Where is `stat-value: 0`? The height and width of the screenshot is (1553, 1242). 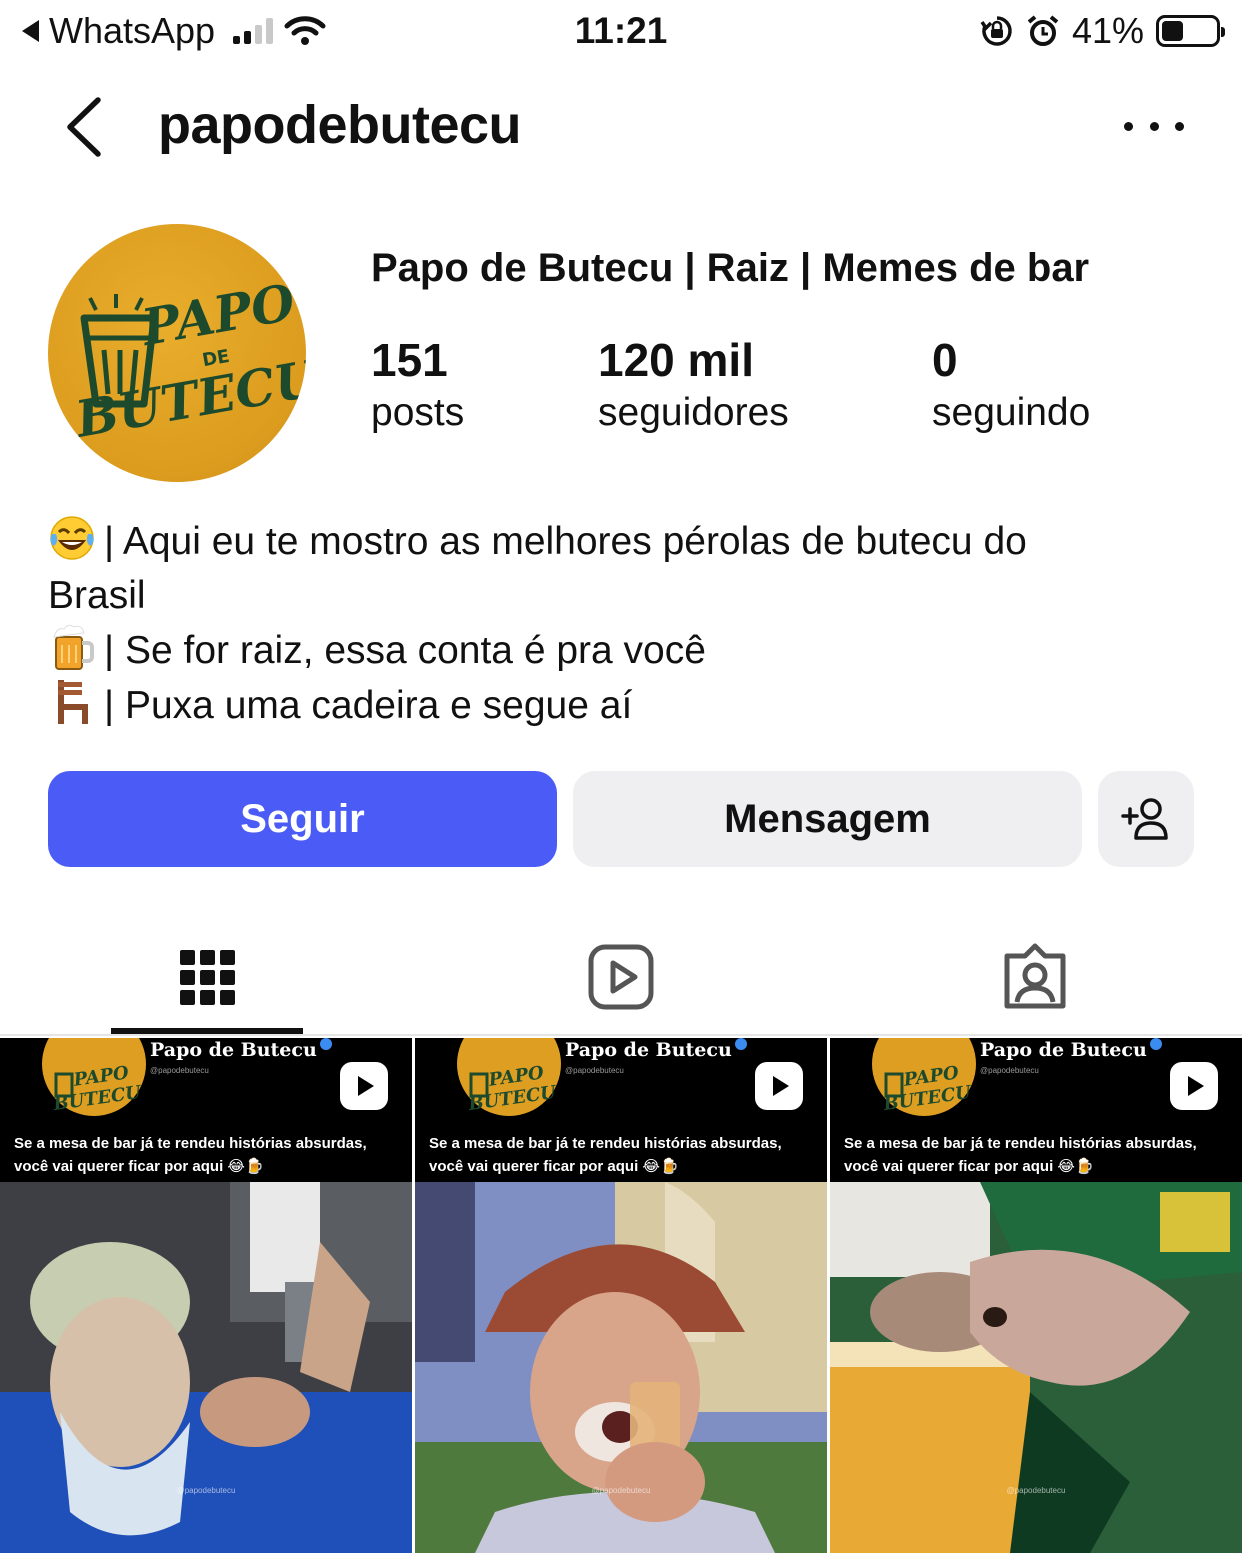
stat-value: 0 is located at coordinates (945, 360).